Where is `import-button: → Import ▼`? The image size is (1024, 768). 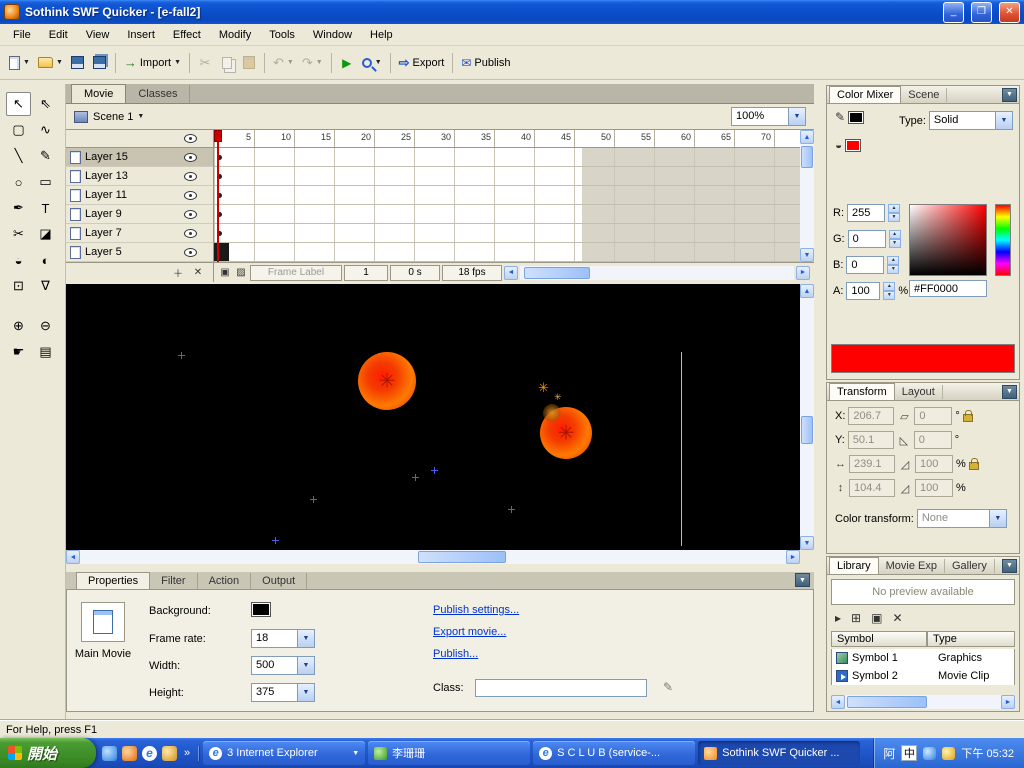 import-button: → Import ▼ is located at coordinates (152, 63).